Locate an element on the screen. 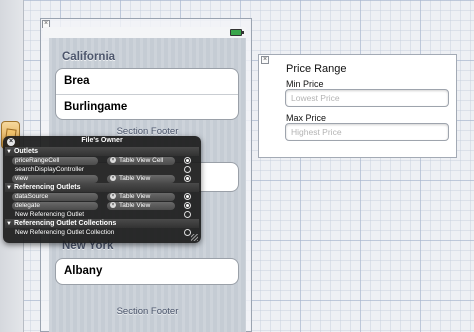 This screenshot has height=332, width=474. referencing-outlet-name: New Referencing Outlet is located at coordinates (50, 214).